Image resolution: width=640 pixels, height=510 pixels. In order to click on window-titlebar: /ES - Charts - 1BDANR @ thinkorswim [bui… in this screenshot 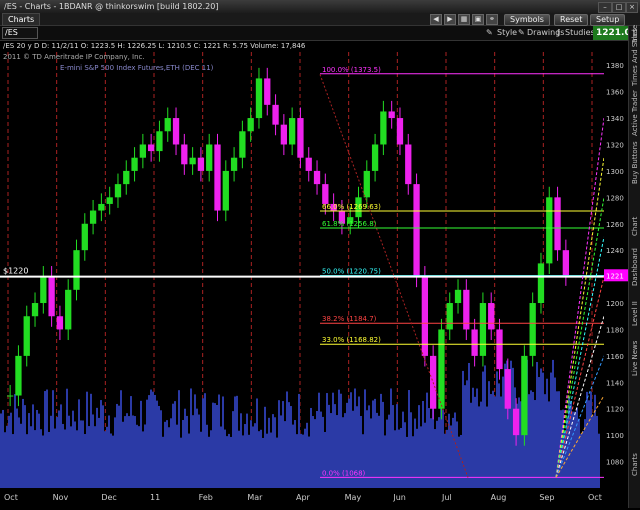, I will do `click(320, 6)`.